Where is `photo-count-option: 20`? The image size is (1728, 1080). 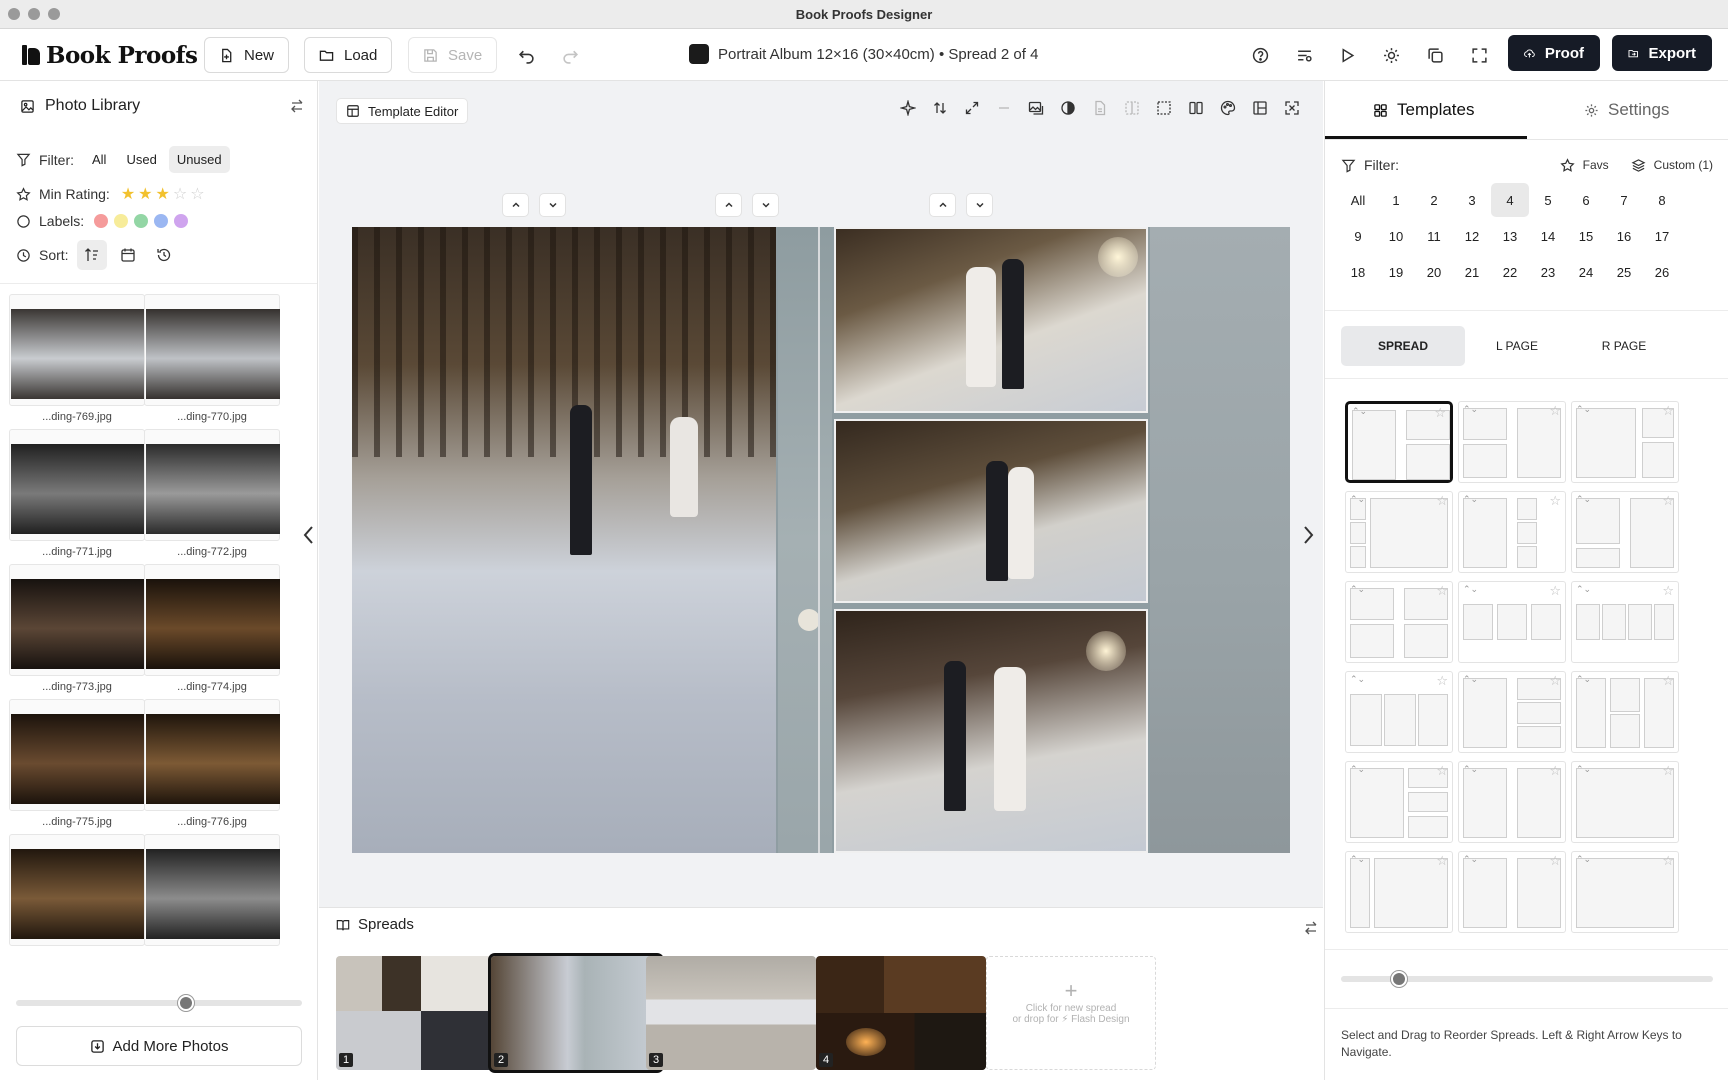
photo-count-option: 20 is located at coordinates (1434, 272).